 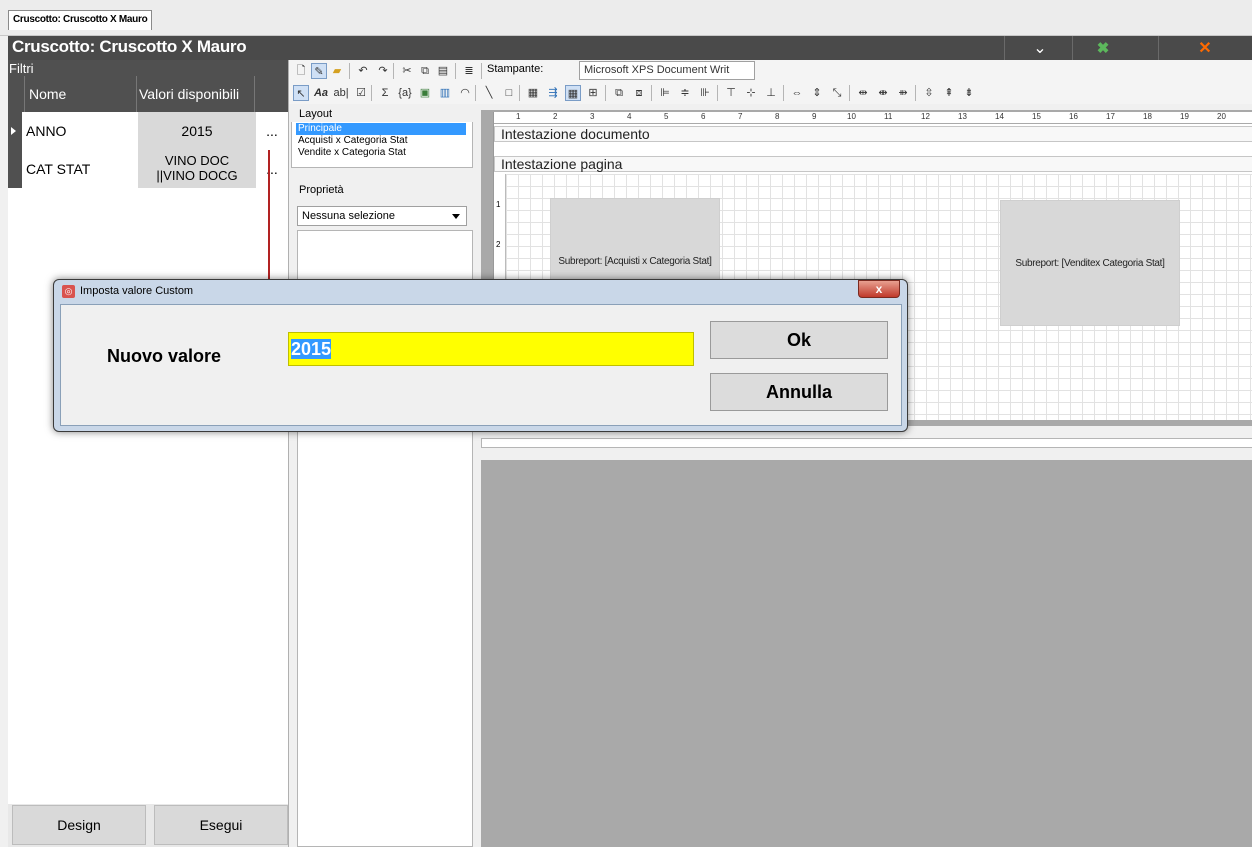 What do you see at coordinates (382, 115) in the screenshot?
I see `layout-title: Layout` at bounding box center [382, 115].